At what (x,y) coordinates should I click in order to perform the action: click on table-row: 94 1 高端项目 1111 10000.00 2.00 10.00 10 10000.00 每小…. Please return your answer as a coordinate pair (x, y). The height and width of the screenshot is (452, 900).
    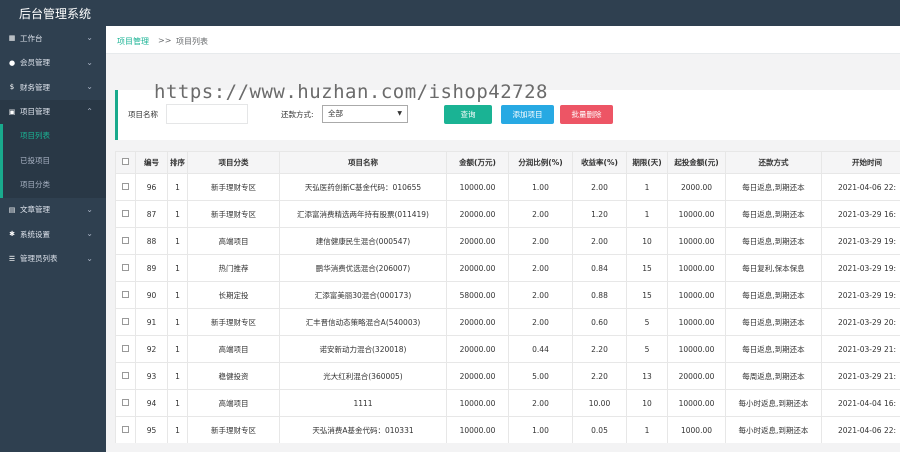
    Looking at the image, I should click on (507, 403).